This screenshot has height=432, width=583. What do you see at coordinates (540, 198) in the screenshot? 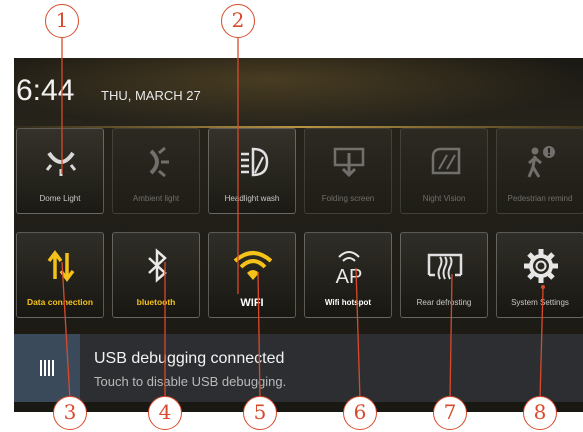
I see `tile-label: Pedestrian remind` at bounding box center [540, 198].